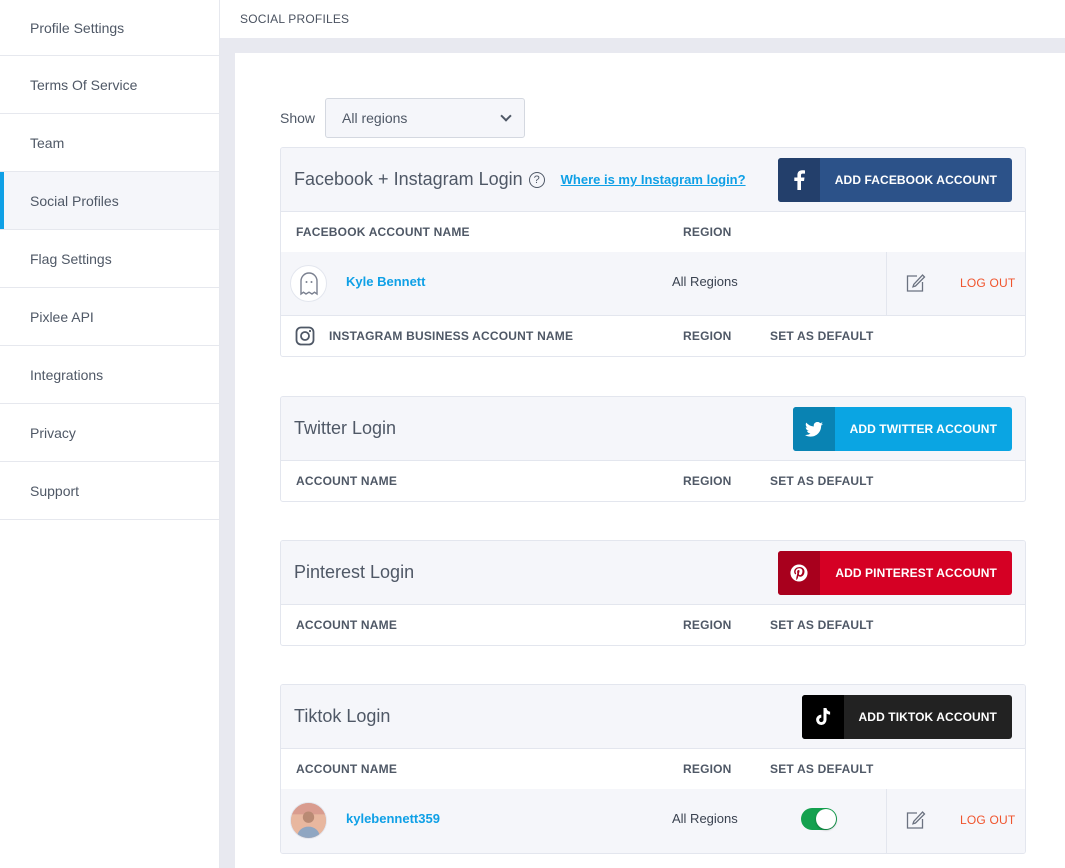 This screenshot has height=868, width=1065. What do you see at coordinates (425, 118) in the screenshot?
I see `region-select: All regions` at bounding box center [425, 118].